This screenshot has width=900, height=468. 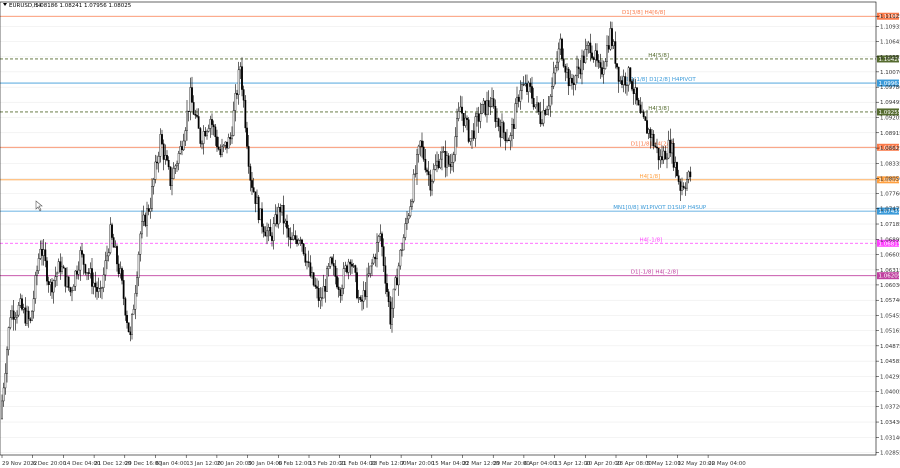 I want to click on y-tick-label: 1.04585, so click(x=890, y=362).